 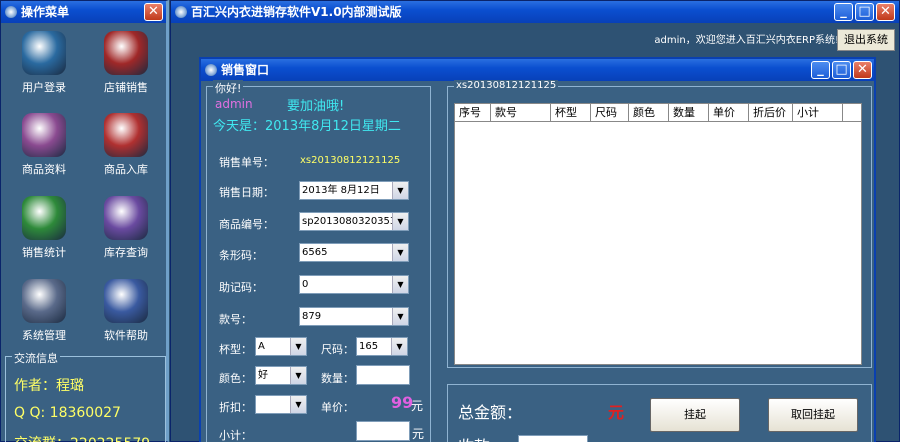 I want to click on menu-item-label: 用户登录, so click(x=44, y=87).